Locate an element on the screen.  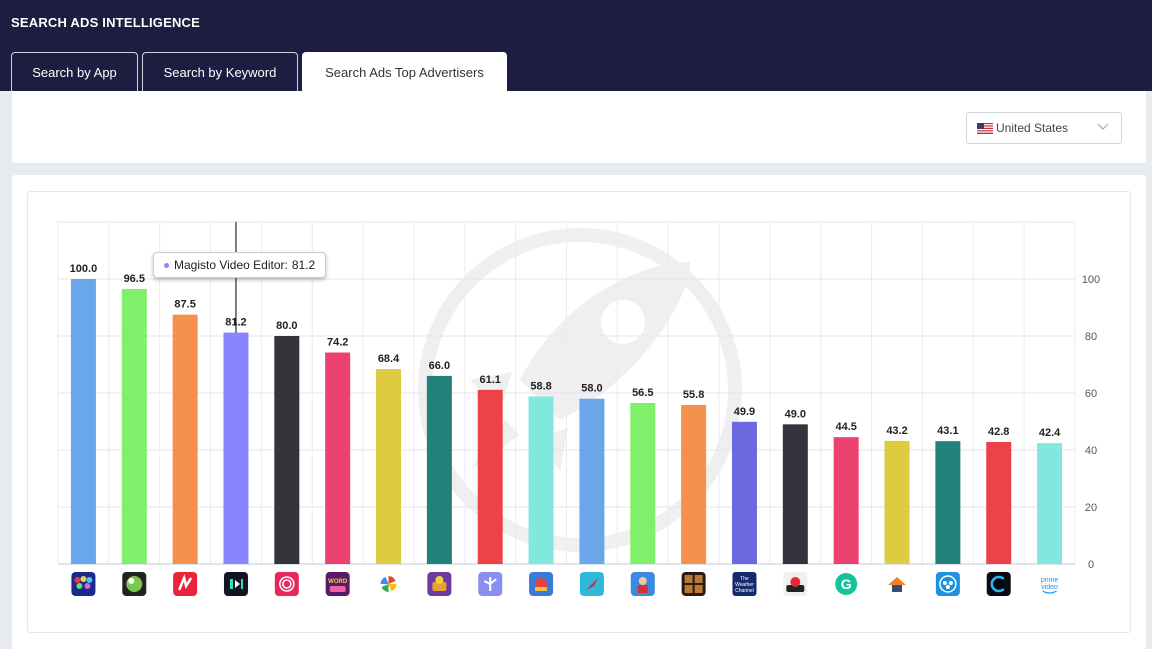
data-label: 74.2 is located at coordinates (337, 343).